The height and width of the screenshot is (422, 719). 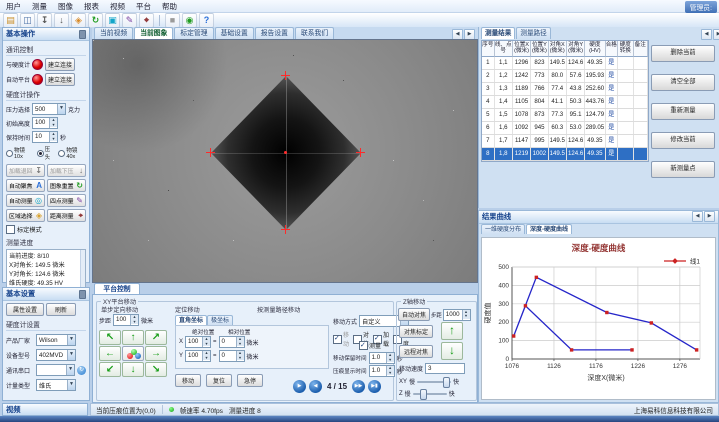 What do you see at coordinates (683, 140) in the screenshot?
I see `modify-current-button: 修改当前` at bounding box center [683, 140].